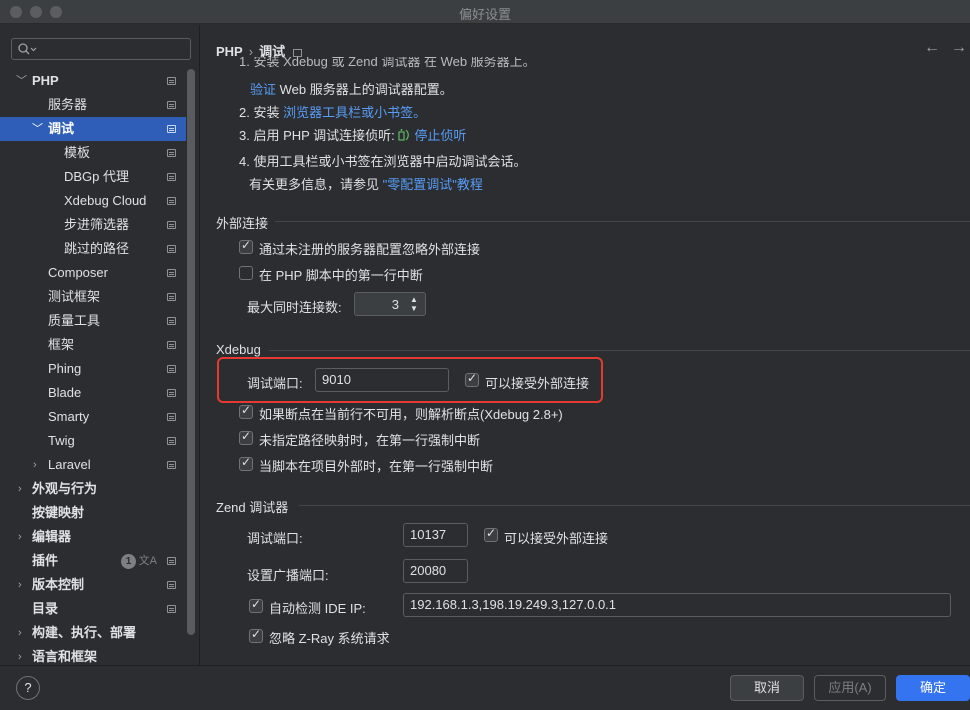 The height and width of the screenshot is (710, 970). What do you see at coordinates (93, 585) in the screenshot?
I see `sidebar-item-version-control: › 版本控制` at bounding box center [93, 585].